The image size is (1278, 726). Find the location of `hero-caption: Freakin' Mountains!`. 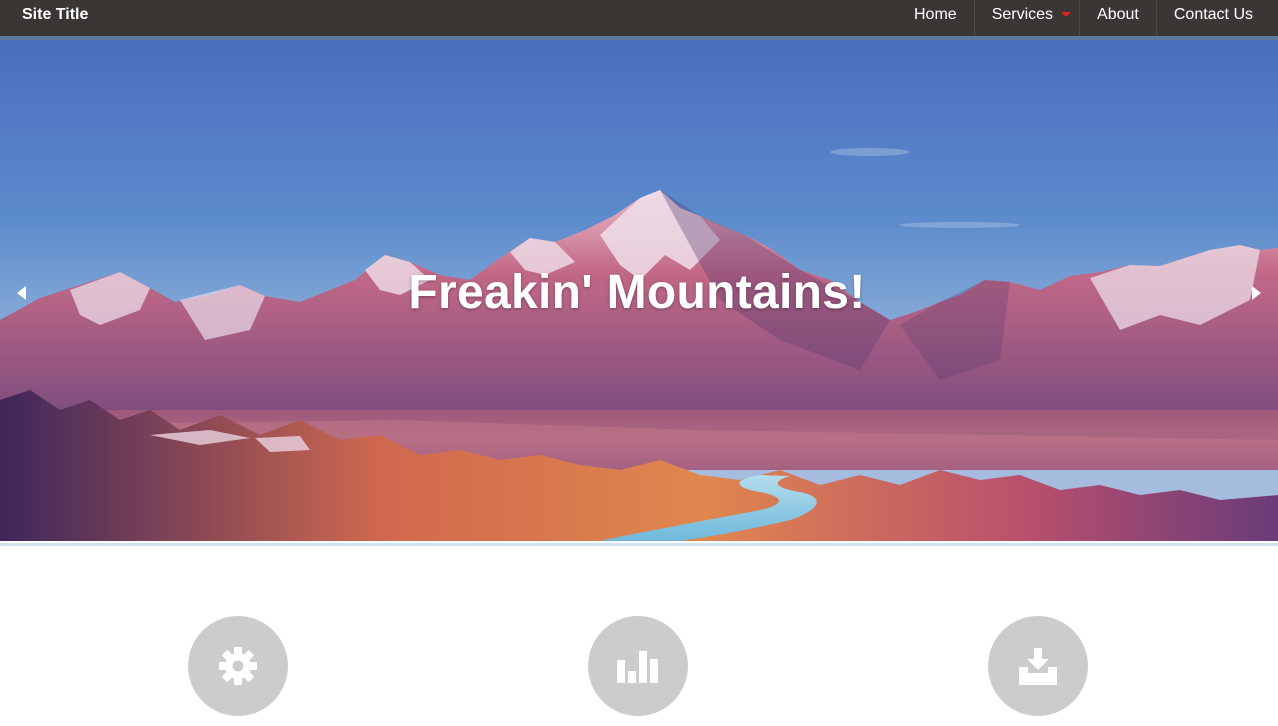

hero-caption: Freakin' Mountains! is located at coordinates (637, 292).